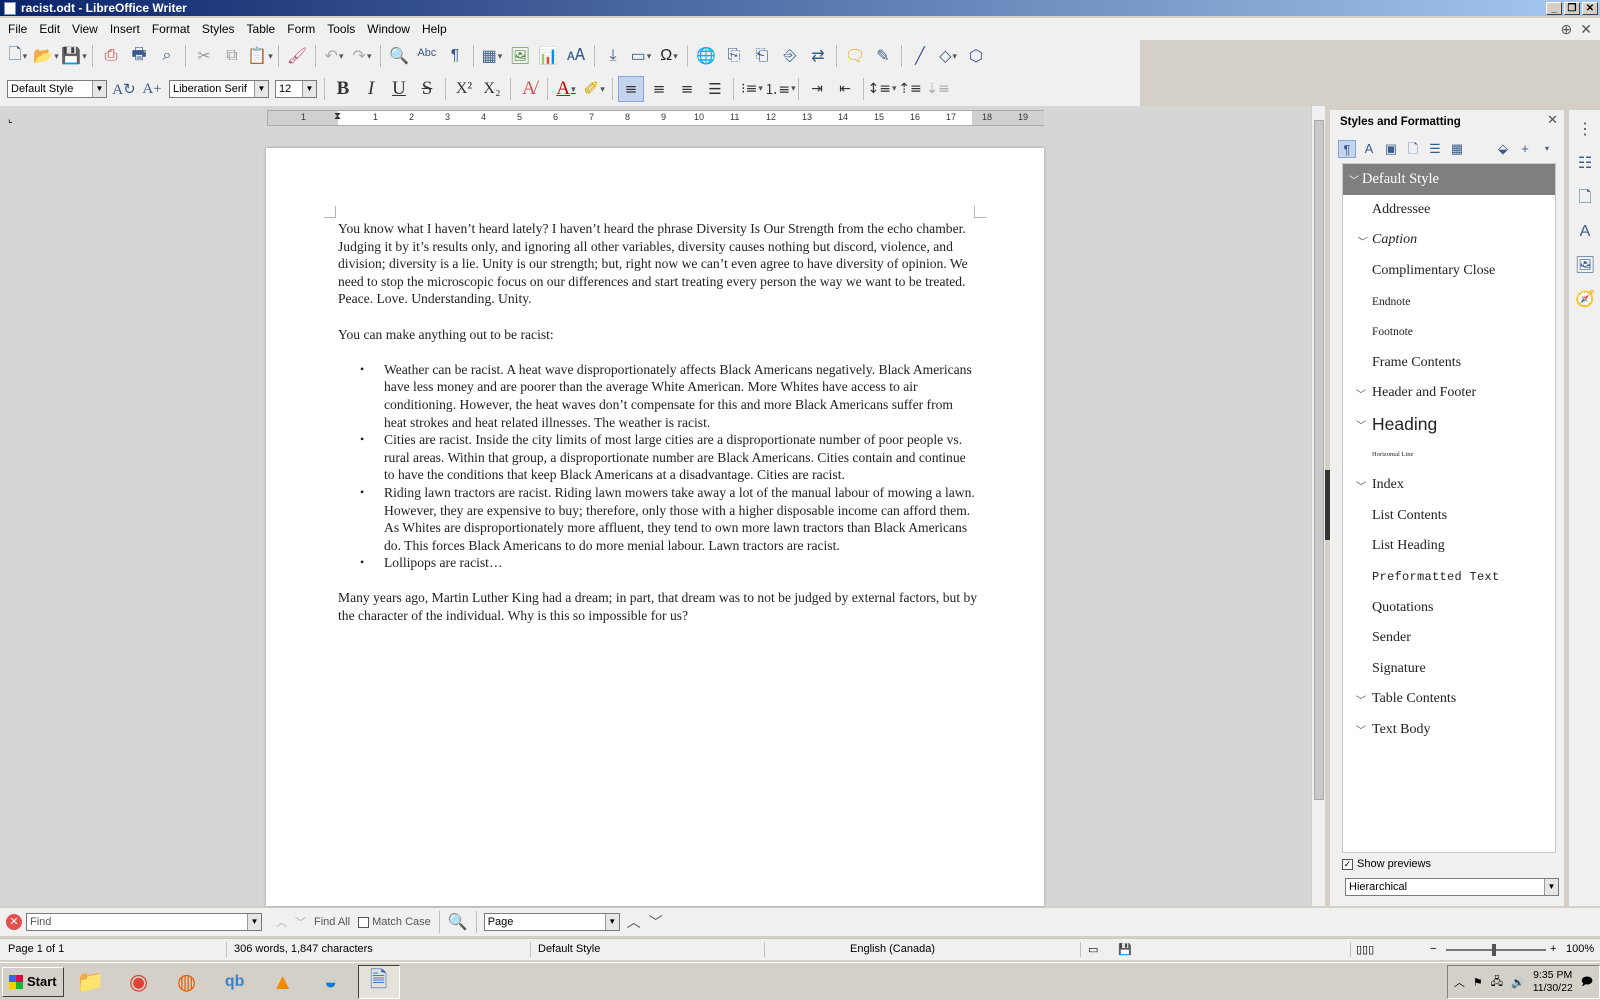 Image resolution: width=1600 pixels, height=1000 pixels. Describe the element at coordinates (171, 29) in the screenshot. I see `menu-format: Format` at that location.